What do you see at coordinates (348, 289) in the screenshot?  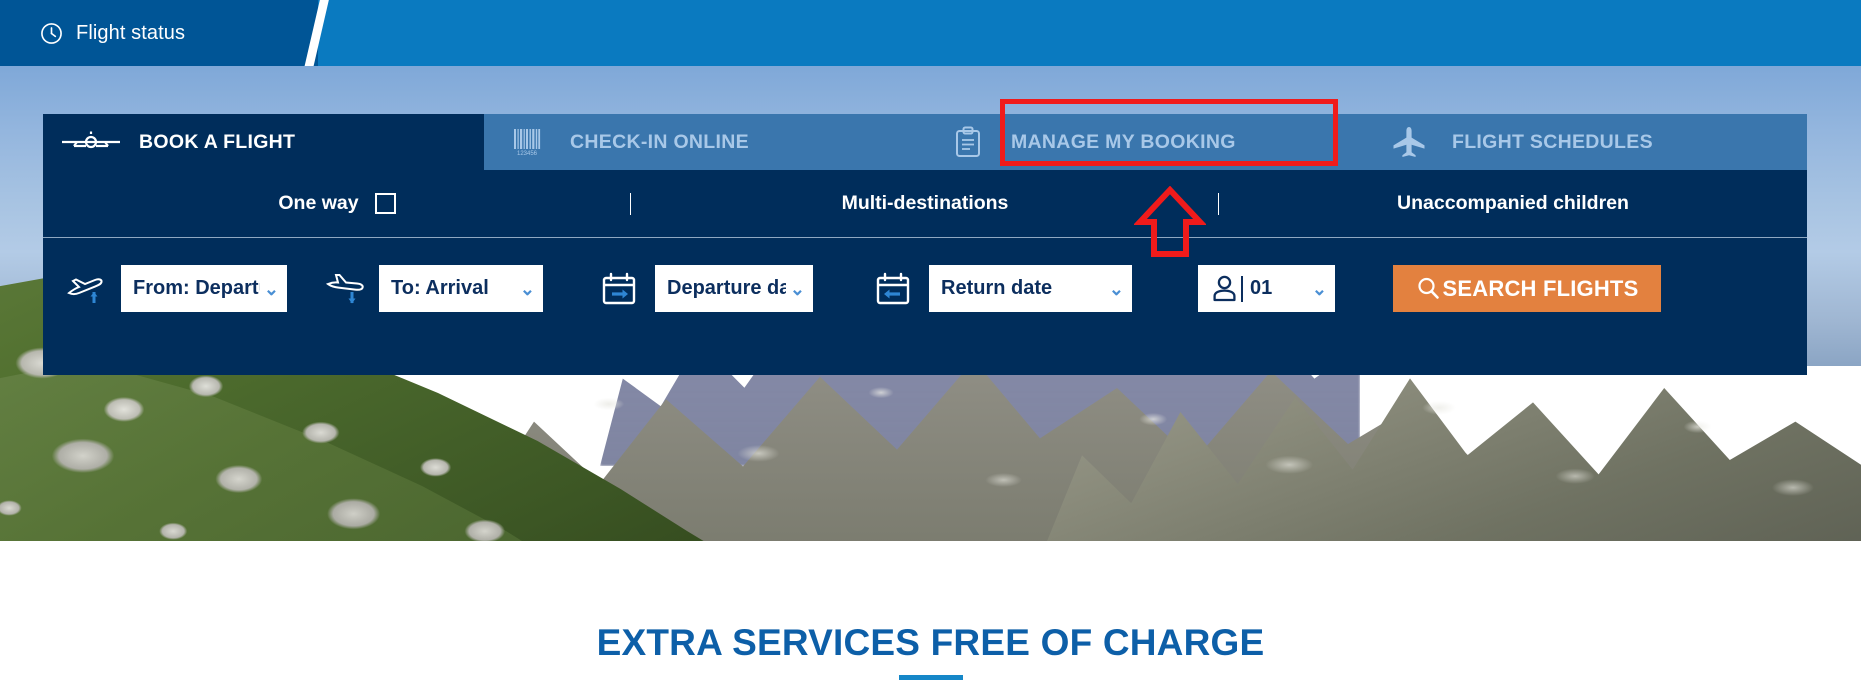 I see `plane-landing-icon` at bounding box center [348, 289].